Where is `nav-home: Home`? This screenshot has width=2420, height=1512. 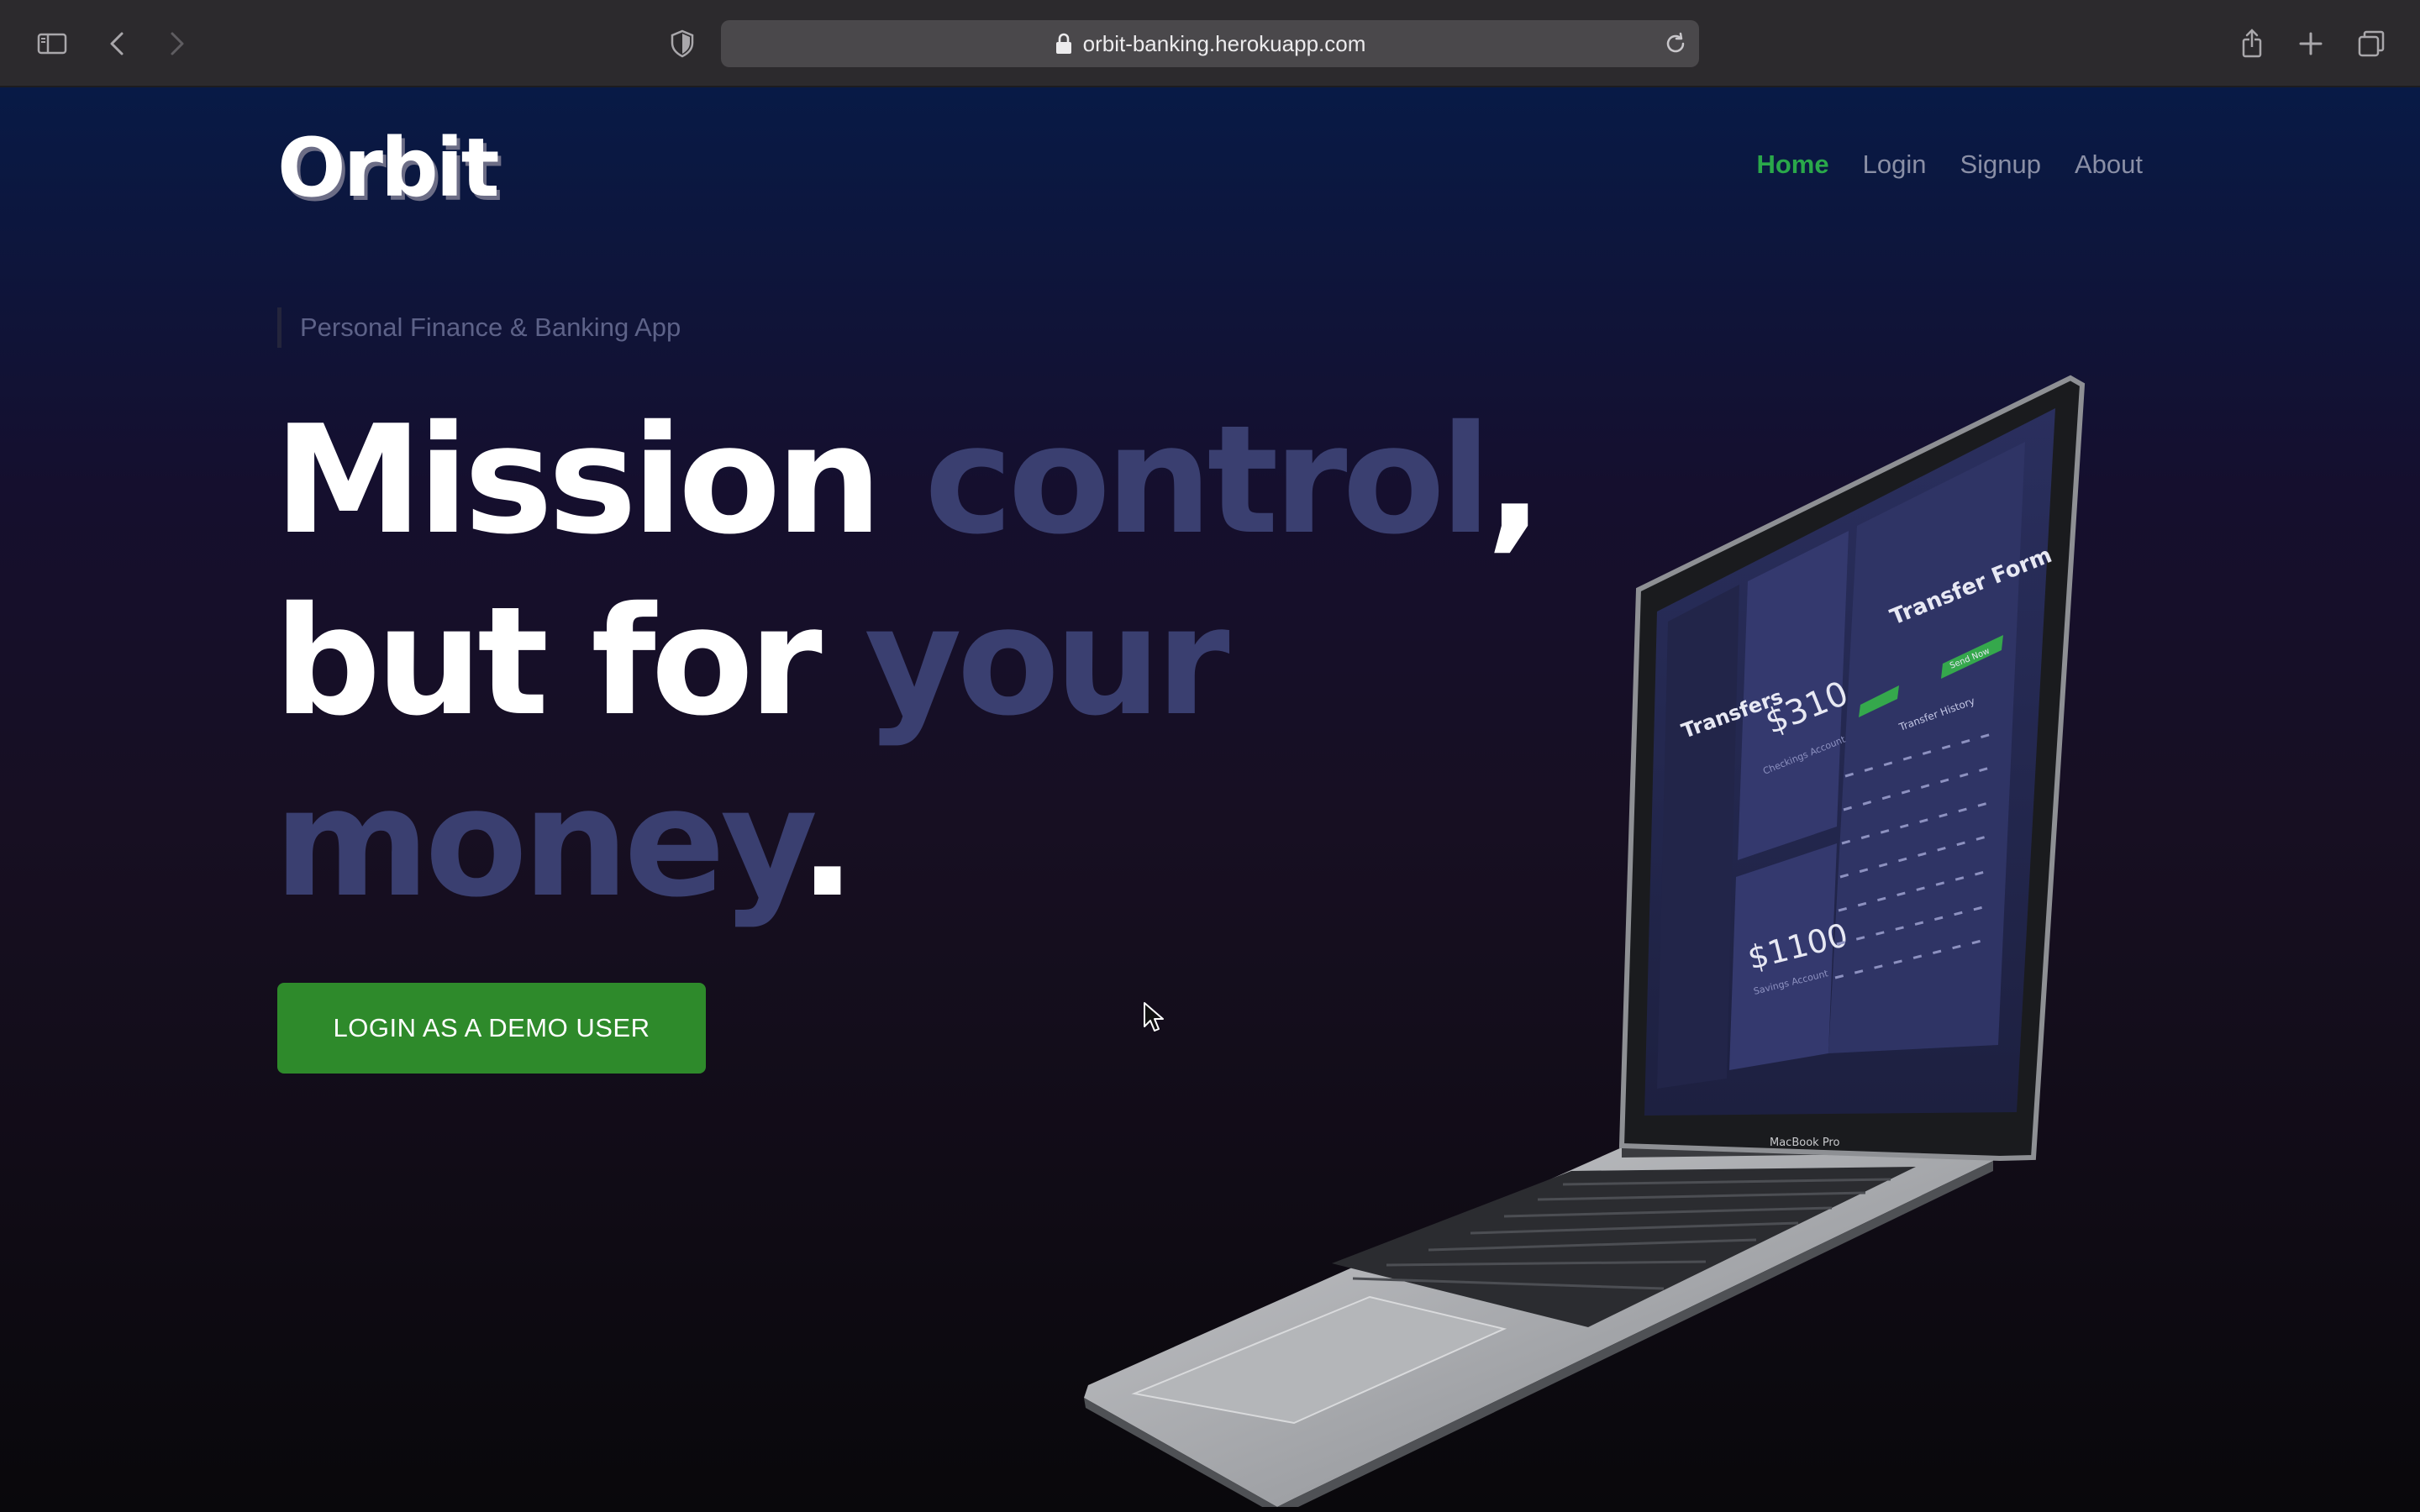
nav-home: Home is located at coordinates (1792, 165).